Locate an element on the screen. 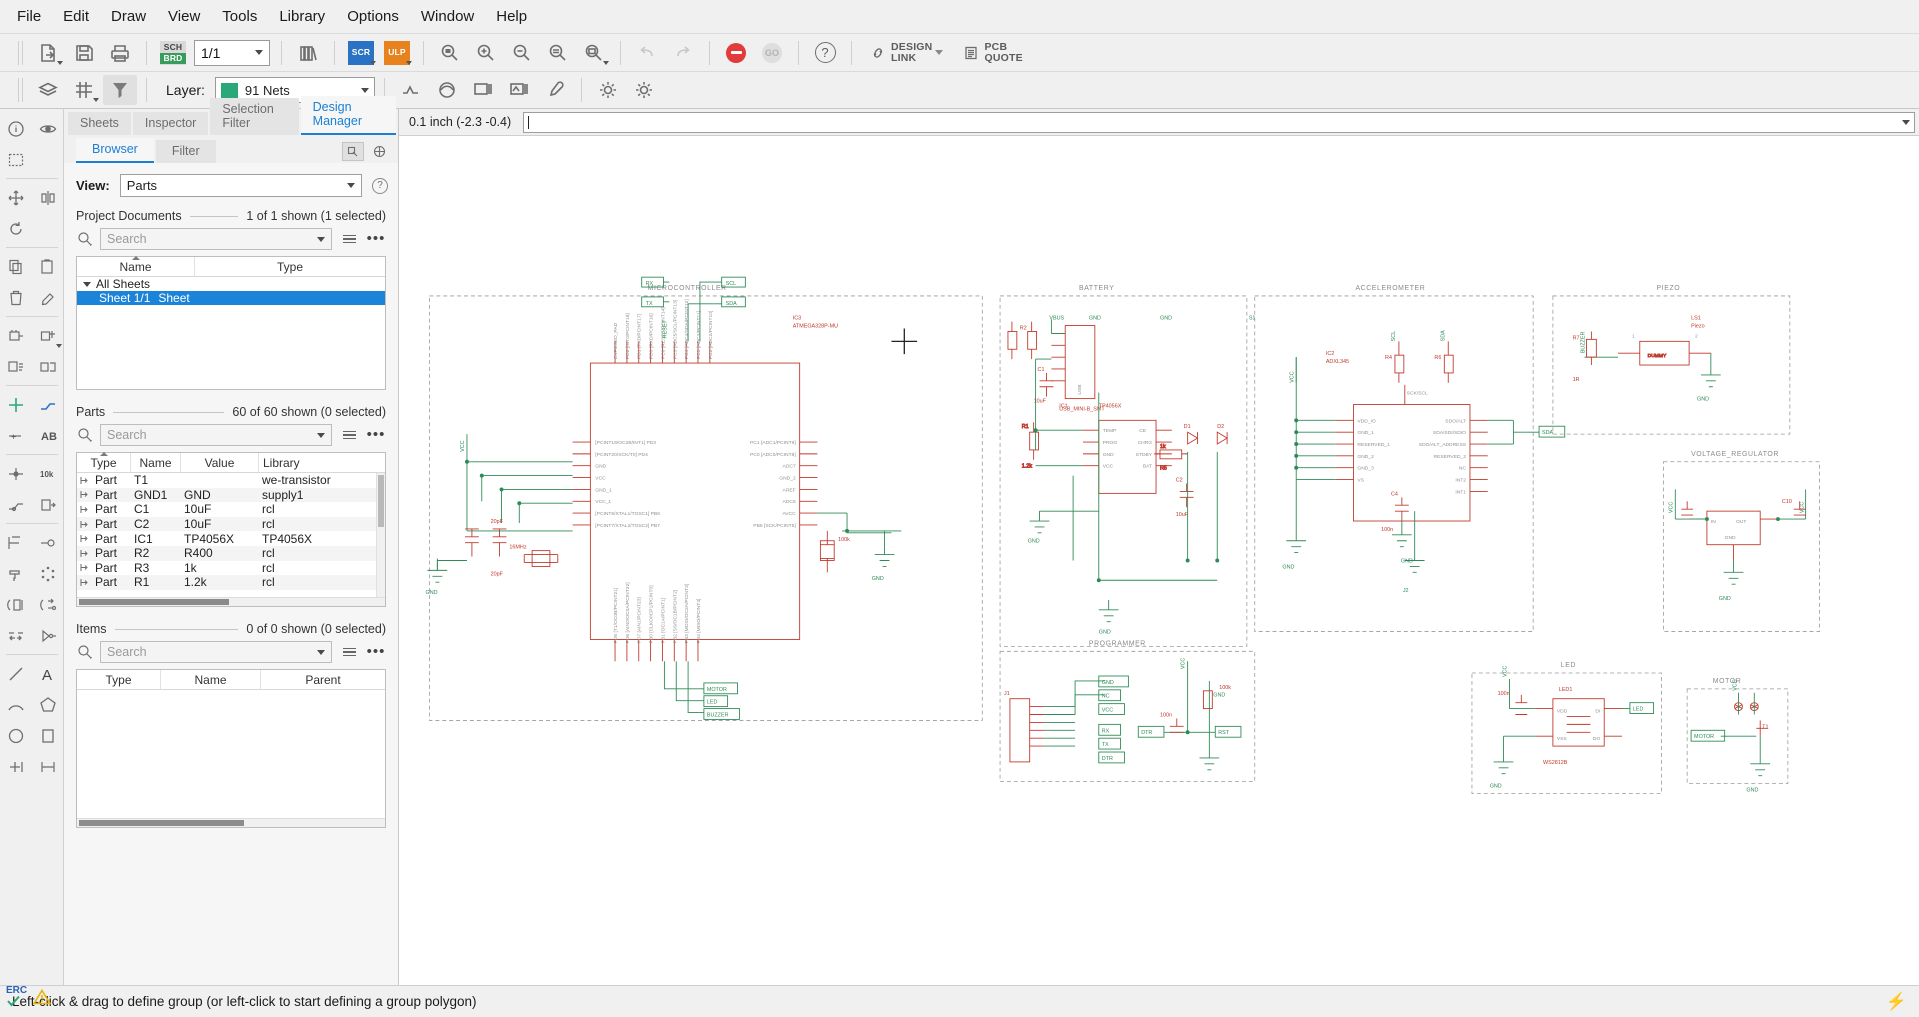  parts-search-input: Search is located at coordinates (216, 435).